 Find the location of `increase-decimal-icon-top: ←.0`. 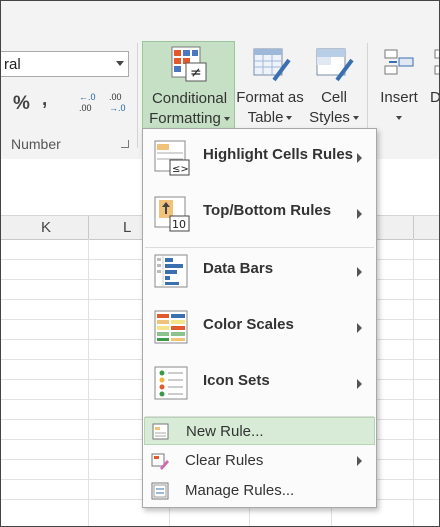

increase-decimal-icon-top: ←.0 is located at coordinates (87, 97).